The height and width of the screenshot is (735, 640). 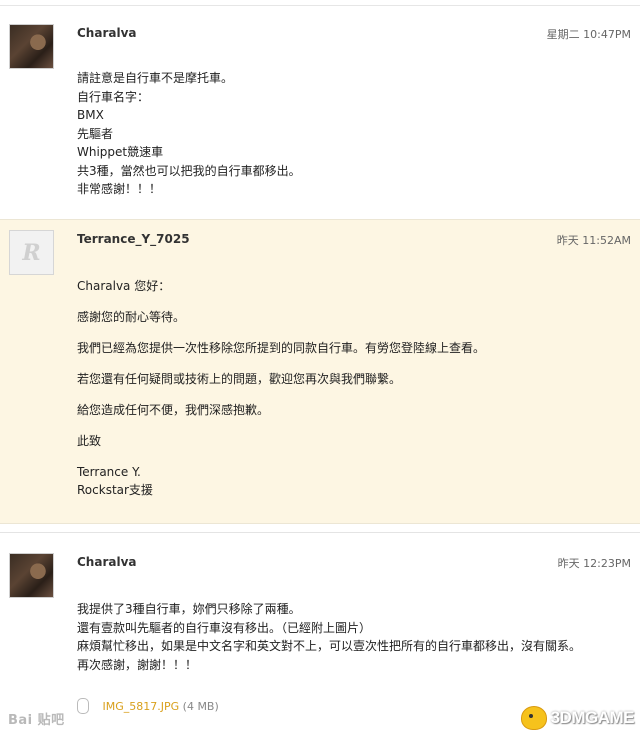 I want to click on paperclip-icon, so click(x=83, y=706).